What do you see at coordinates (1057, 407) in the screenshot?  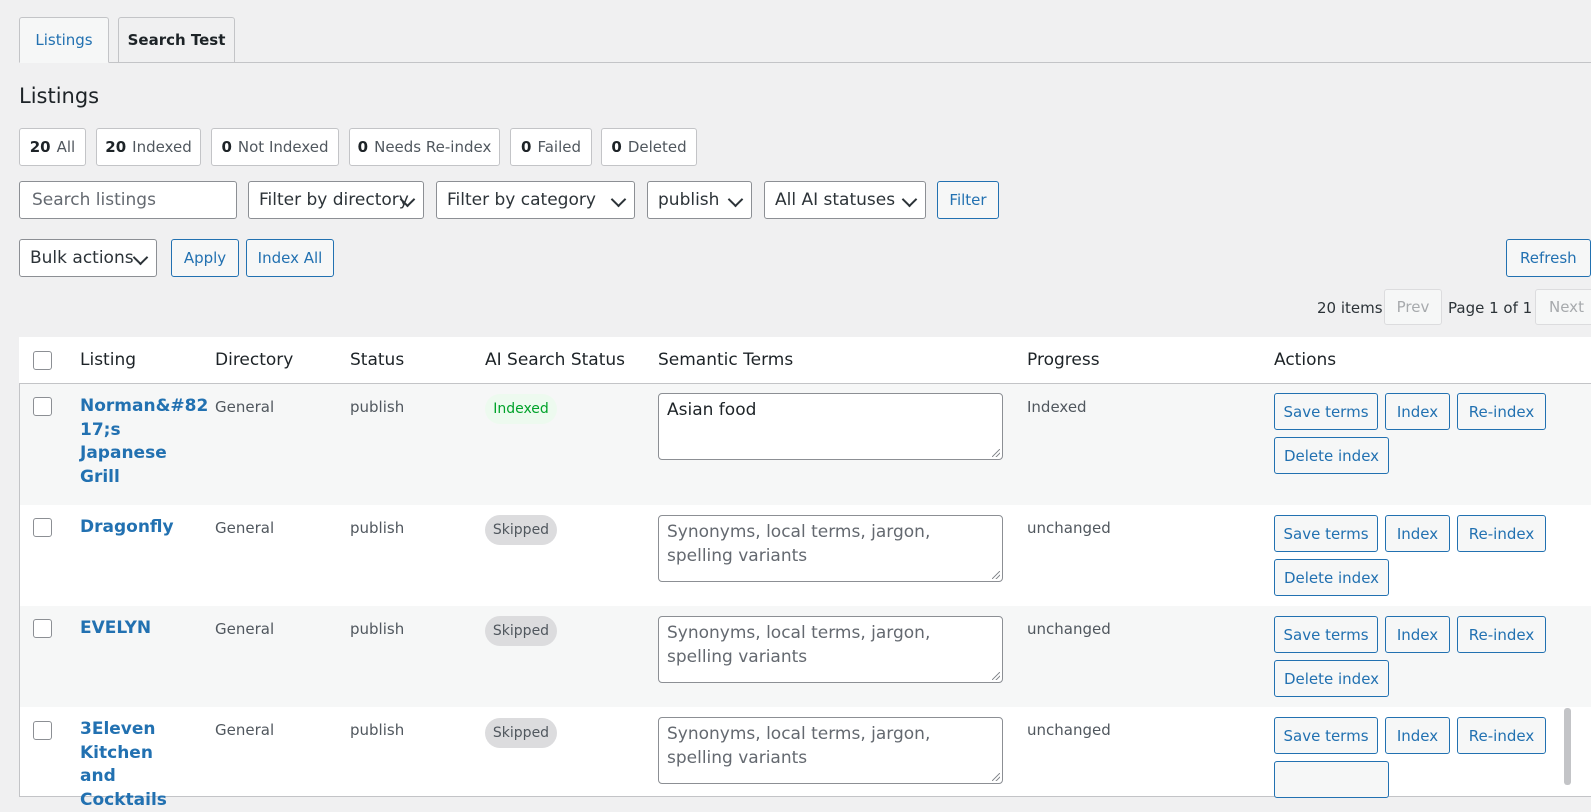 I see `listing-progress: Indexed` at bounding box center [1057, 407].